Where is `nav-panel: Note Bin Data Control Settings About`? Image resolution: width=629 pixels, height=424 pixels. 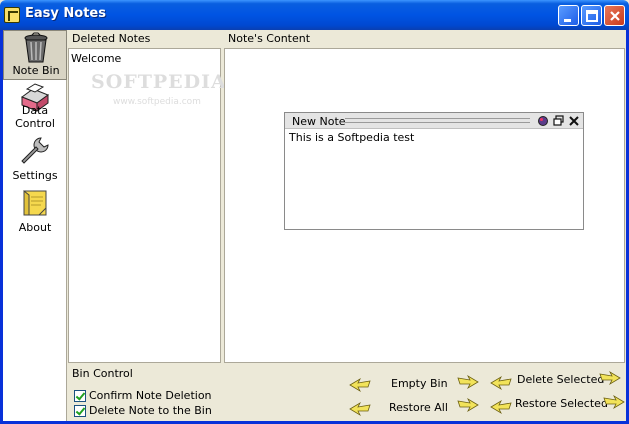 nav-panel: Note Bin Data Control Settings About is located at coordinates (35, 225).